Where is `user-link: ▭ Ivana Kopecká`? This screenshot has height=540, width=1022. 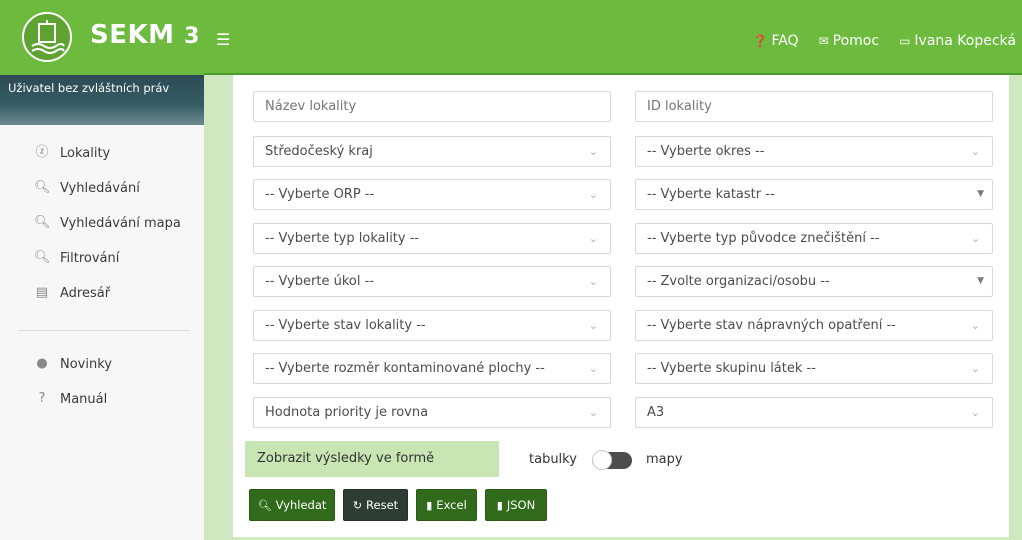
user-link: ▭ Ivana Kopecká is located at coordinates (957, 41).